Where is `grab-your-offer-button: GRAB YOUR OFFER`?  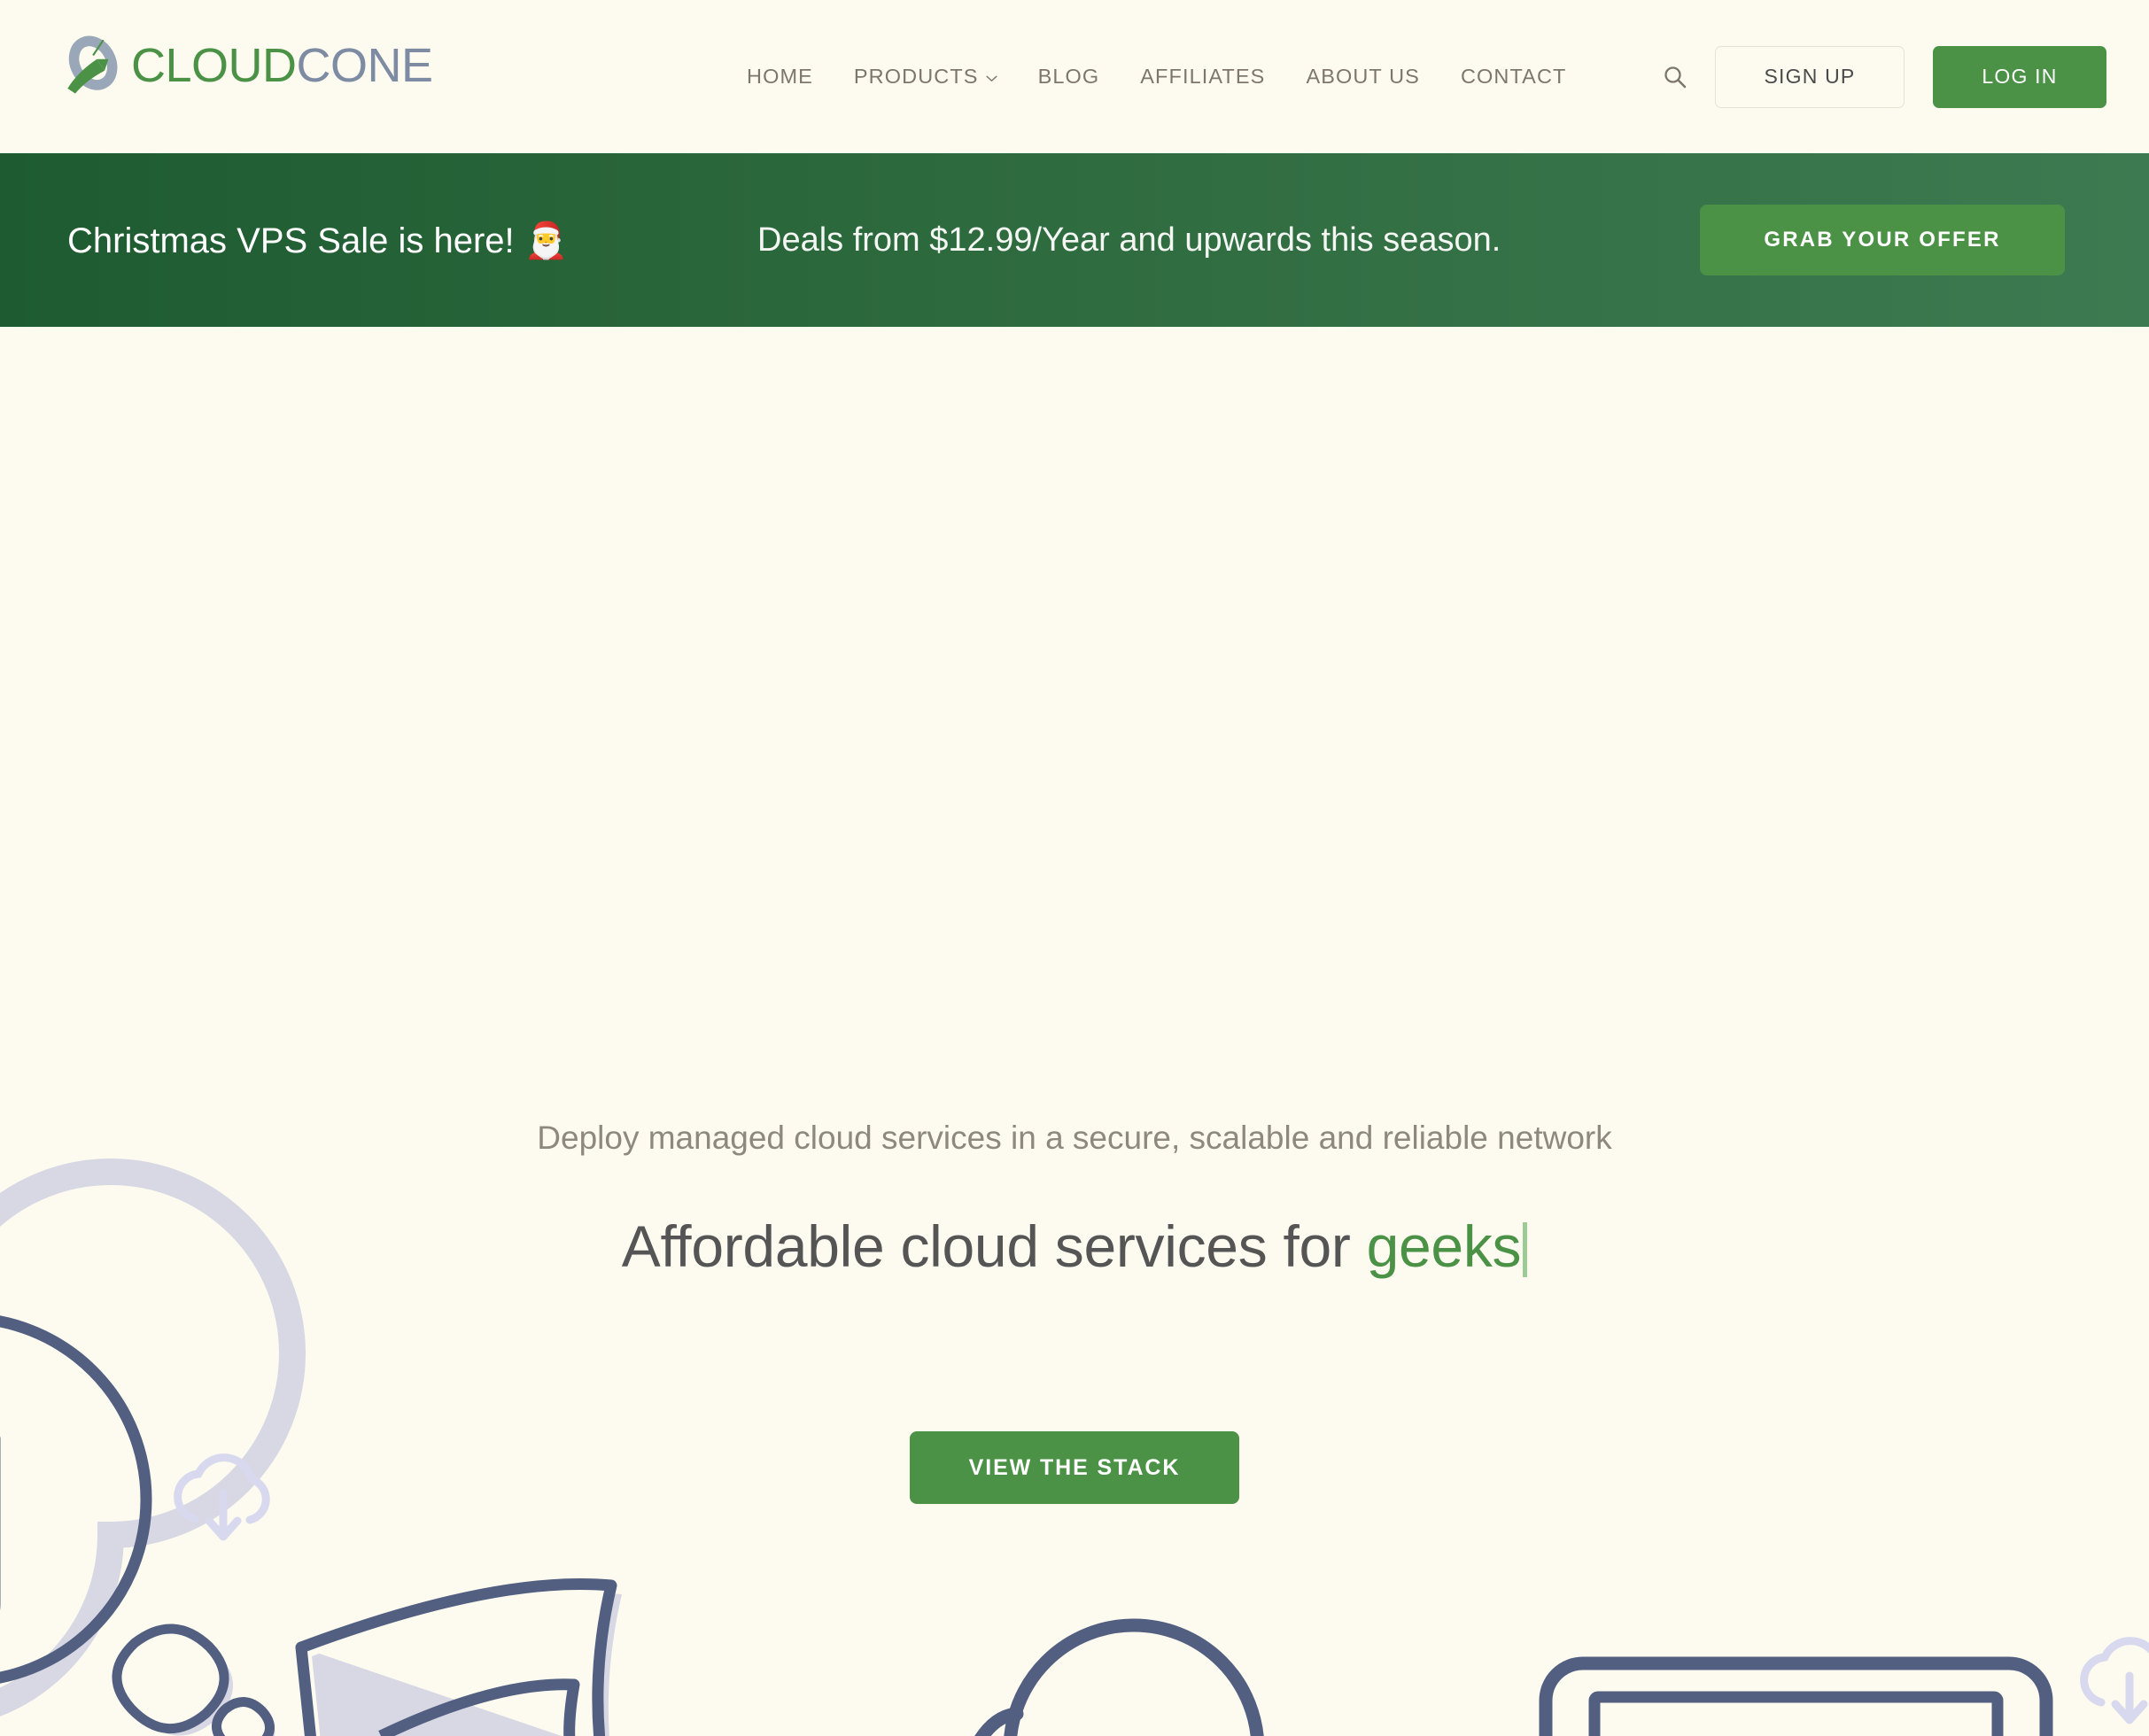 grab-your-offer-button: GRAB YOUR OFFER is located at coordinates (1882, 240).